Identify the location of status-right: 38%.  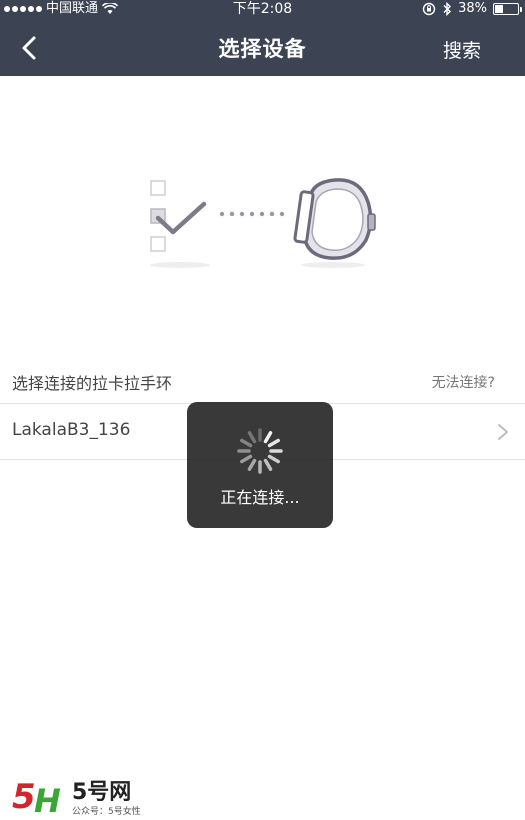
(472, 9).